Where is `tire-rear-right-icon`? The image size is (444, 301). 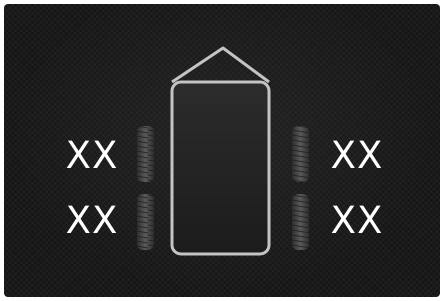 tire-rear-right-icon is located at coordinates (300, 222).